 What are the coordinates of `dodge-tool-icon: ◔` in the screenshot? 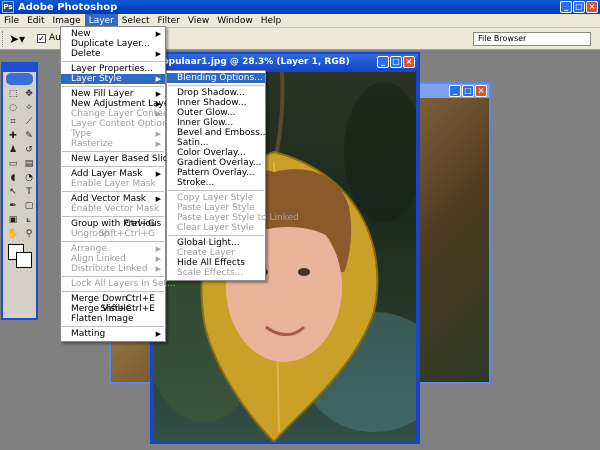 It's located at (29, 178).